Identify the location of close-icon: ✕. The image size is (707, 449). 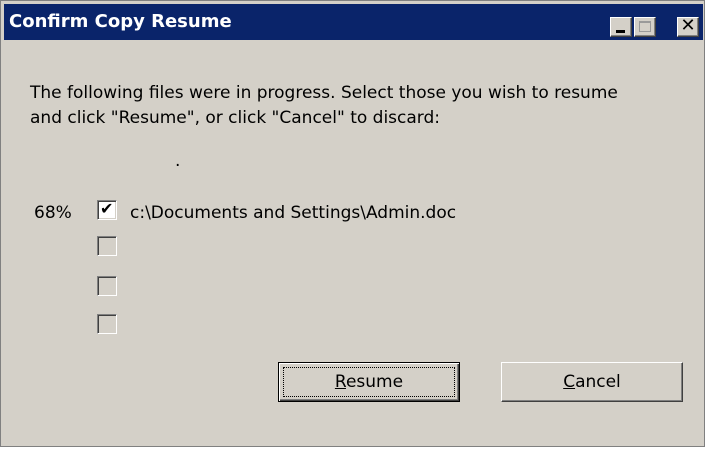
(688, 25).